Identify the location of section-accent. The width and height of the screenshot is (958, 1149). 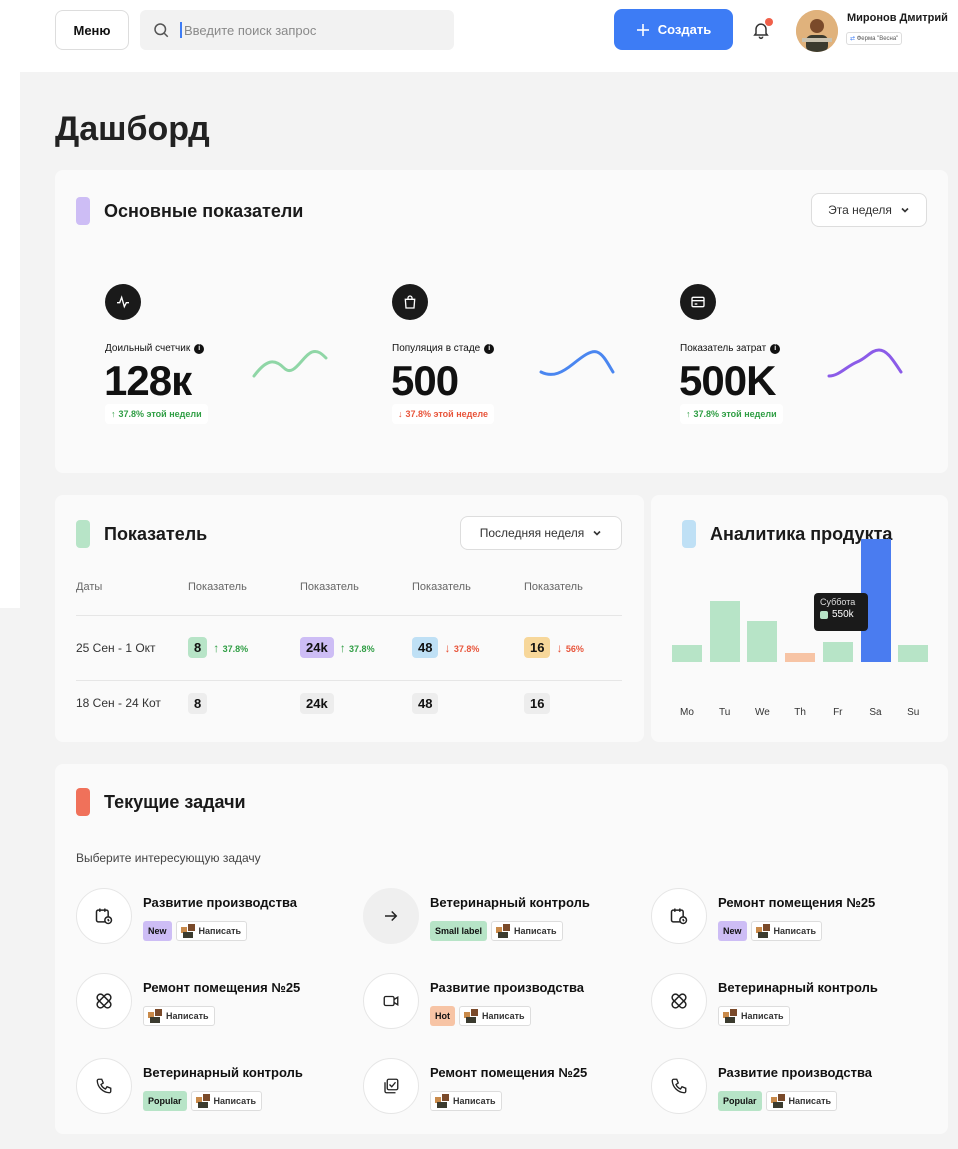
(83, 802).